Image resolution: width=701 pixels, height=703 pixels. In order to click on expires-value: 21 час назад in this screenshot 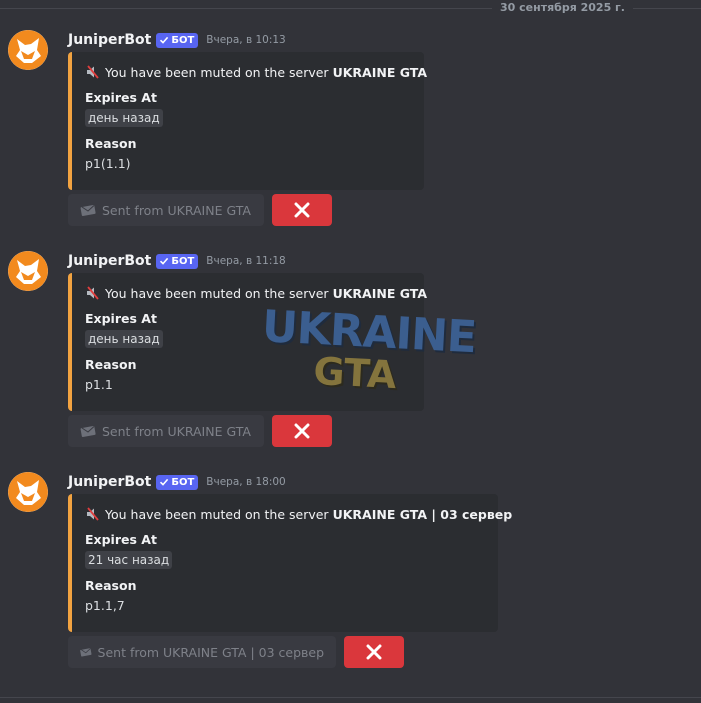, I will do `click(129, 560)`.